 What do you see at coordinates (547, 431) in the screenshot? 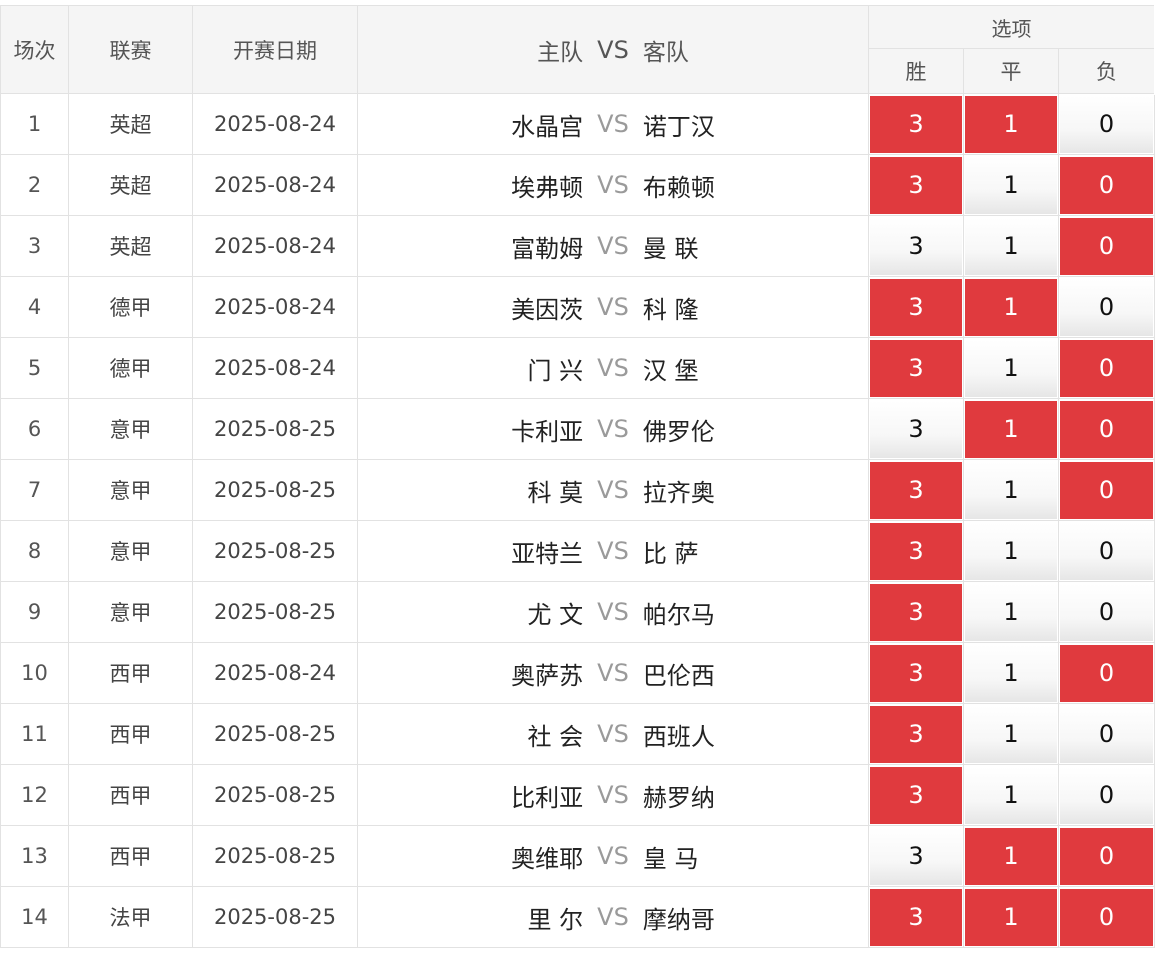
I see `home-team: 卡利亚` at bounding box center [547, 431].